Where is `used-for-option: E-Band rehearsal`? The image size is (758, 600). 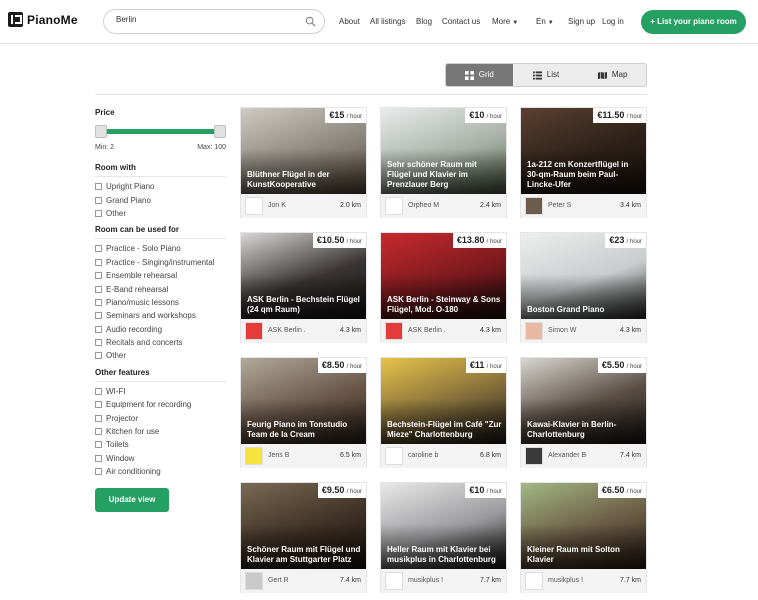 used-for-option: E-Band rehearsal is located at coordinates (160, 288).